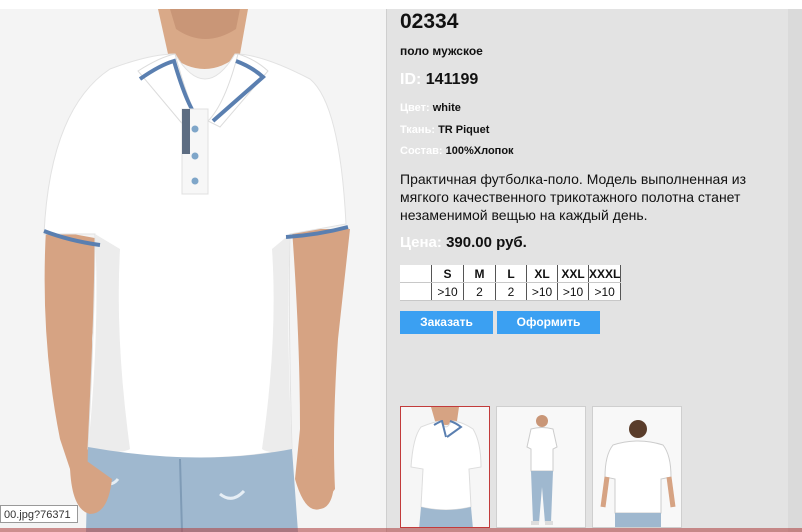  Describe the element at coordinates (486, 242) in the screenshot. I see `price-value: 390.00 руб.` at that location.